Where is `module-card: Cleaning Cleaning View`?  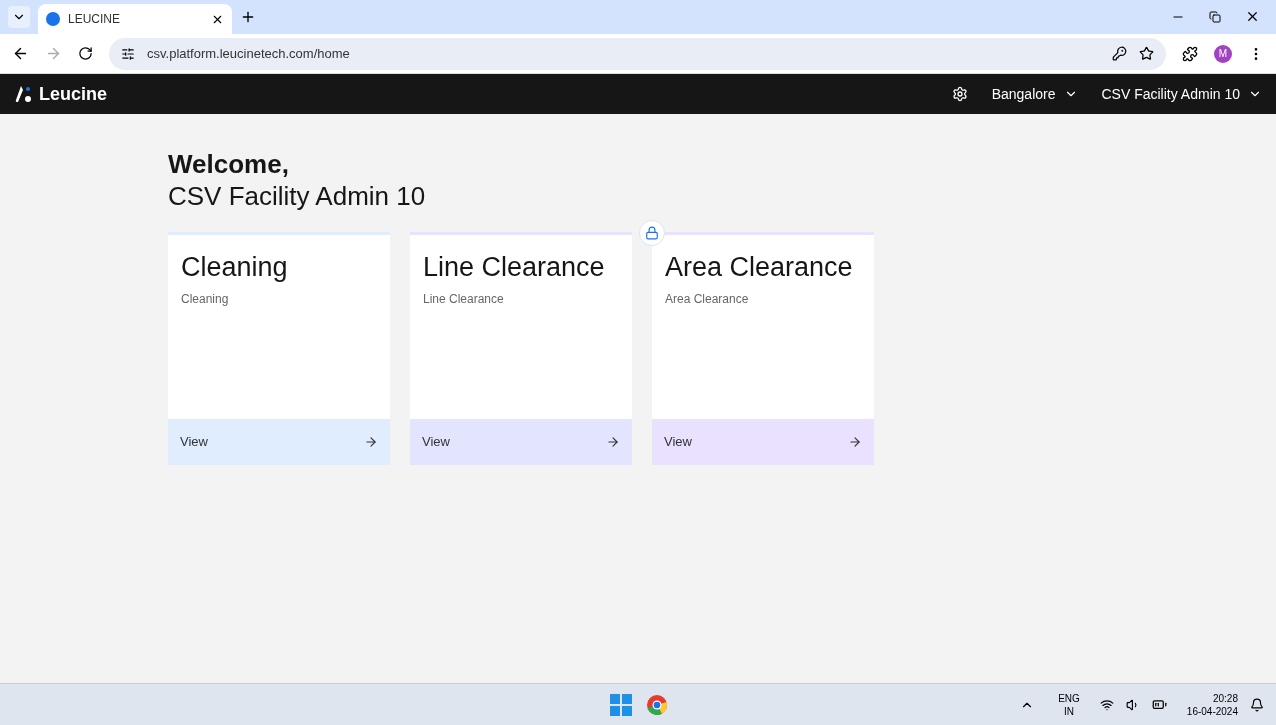
module-card: Cleaning Cleaning View is located at coordinates (279, 348).